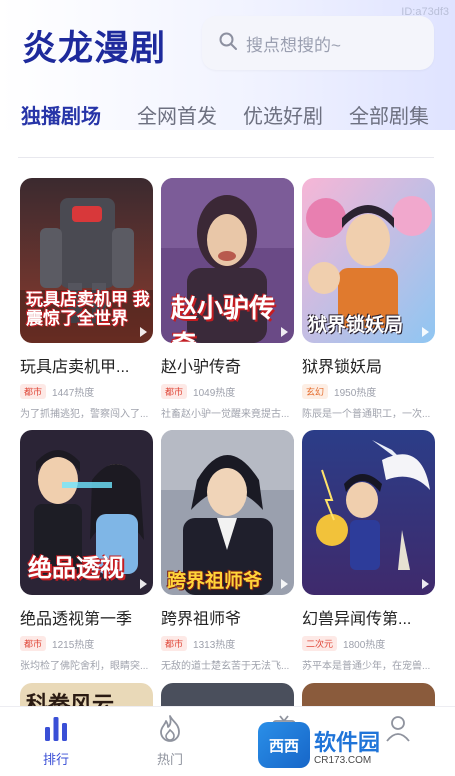  Describe the element at coordinates (201, 619) in the screenshot. I see `drama-title: 跨界祖师爷` at that location.